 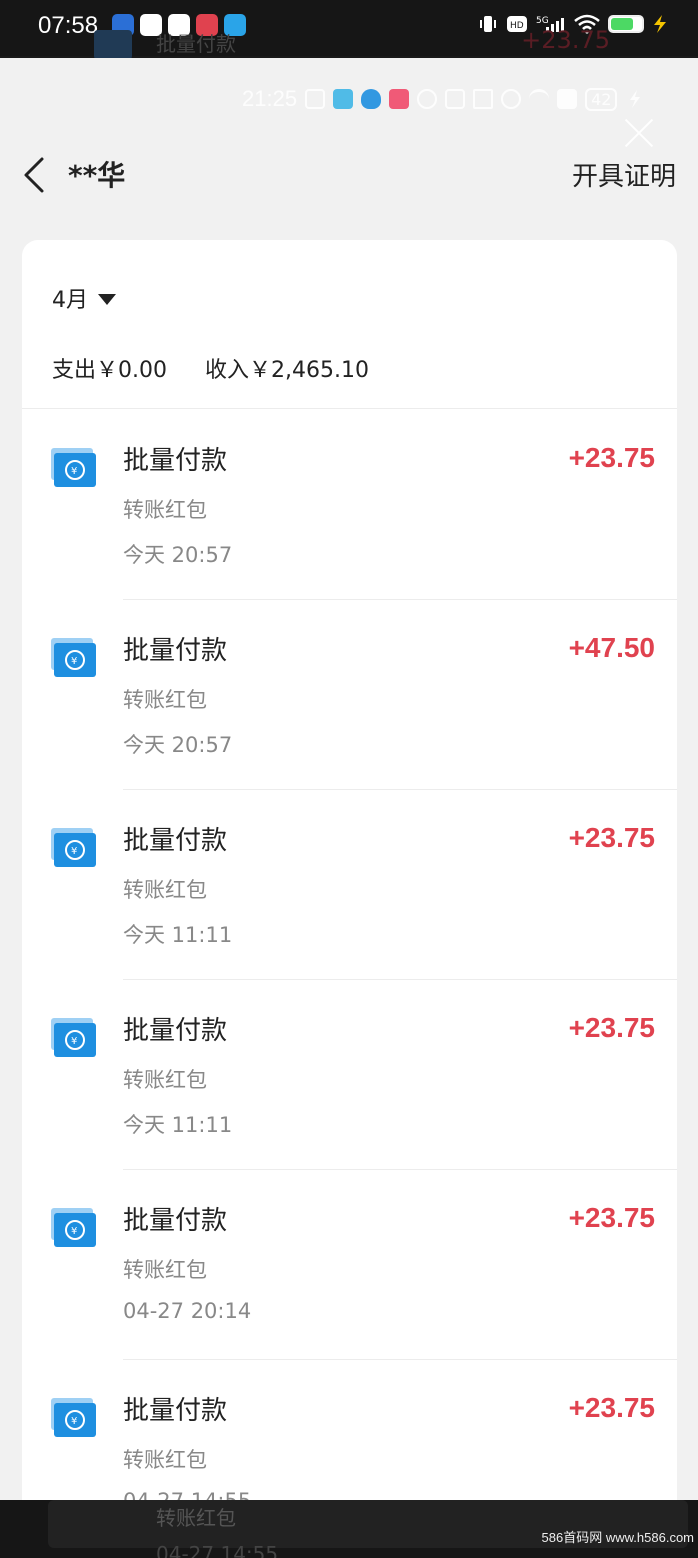 What do you see at coordinates (187, 1311) in the screenshot?
I see `transaction-time: 04-27 20:14` at bounding box center [187, 1311].